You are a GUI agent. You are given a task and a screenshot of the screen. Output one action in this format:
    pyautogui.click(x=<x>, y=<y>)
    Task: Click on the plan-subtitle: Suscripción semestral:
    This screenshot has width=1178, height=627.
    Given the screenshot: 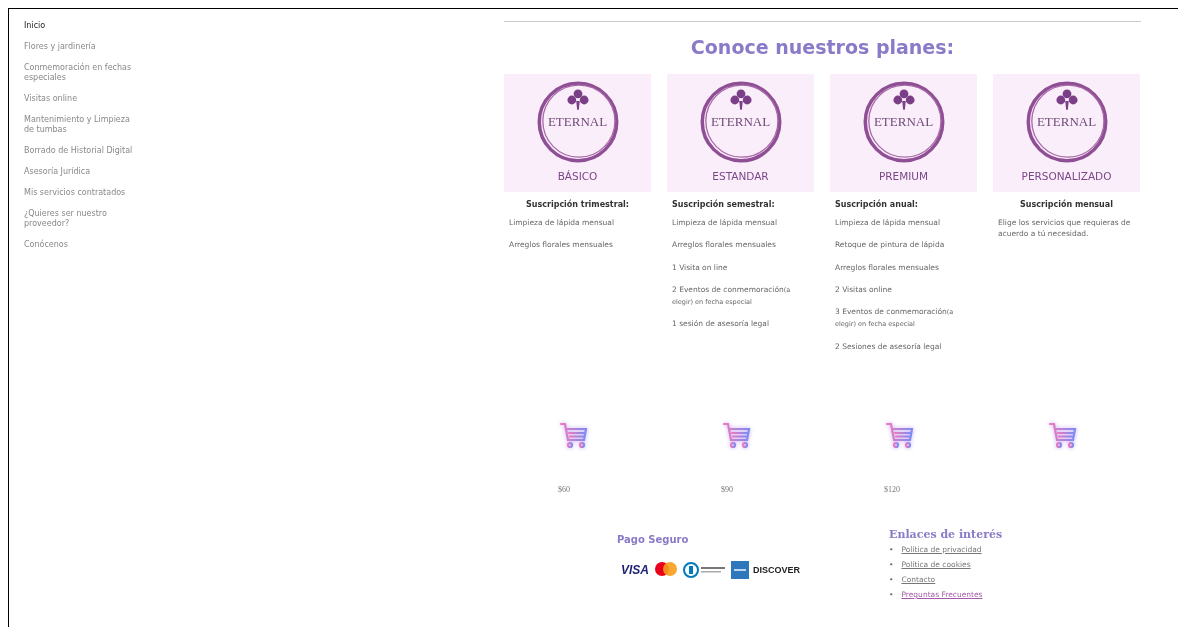 What is the action you would take?
    pyautogui.click(x=724, y=204)
    